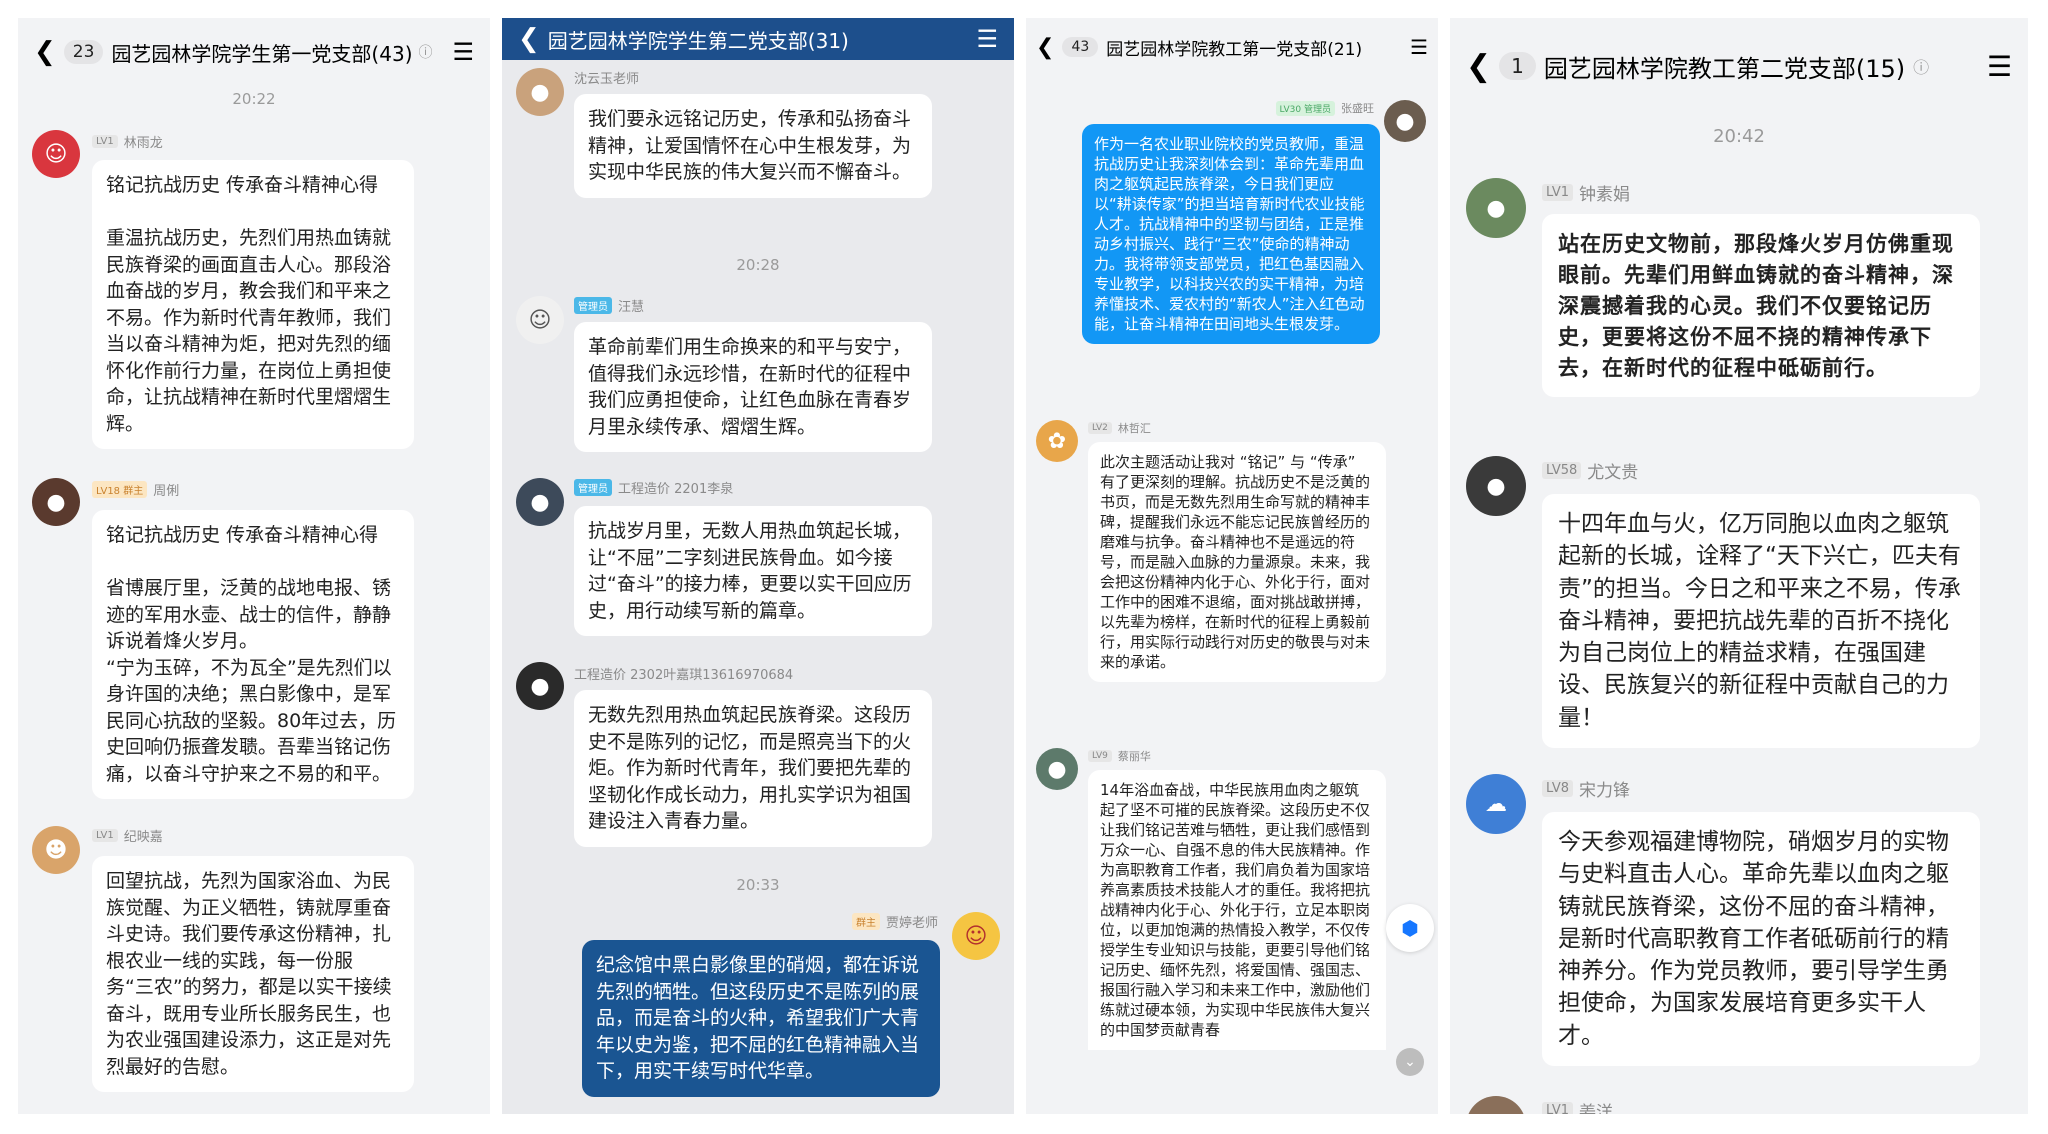  I want to click on sender-meta: LV1 钟素娟, so click(1586, 192).